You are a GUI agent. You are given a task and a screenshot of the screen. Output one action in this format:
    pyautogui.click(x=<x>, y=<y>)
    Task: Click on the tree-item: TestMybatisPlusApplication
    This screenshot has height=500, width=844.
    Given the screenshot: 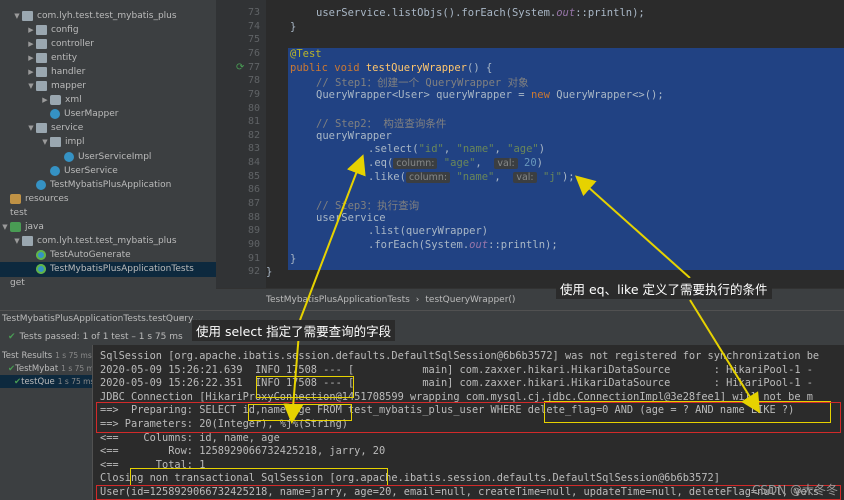 What is the action you would take?
    pyautogui.click(x=108, y=184)
    